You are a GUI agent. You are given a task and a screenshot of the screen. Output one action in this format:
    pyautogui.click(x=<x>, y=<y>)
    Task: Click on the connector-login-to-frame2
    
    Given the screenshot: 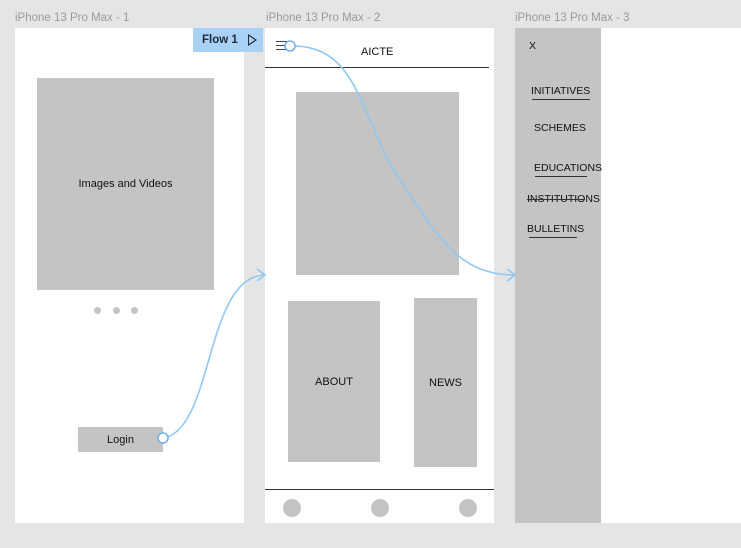 What is the action you would take?
    pyautogui.click(x=214, y=356)
    